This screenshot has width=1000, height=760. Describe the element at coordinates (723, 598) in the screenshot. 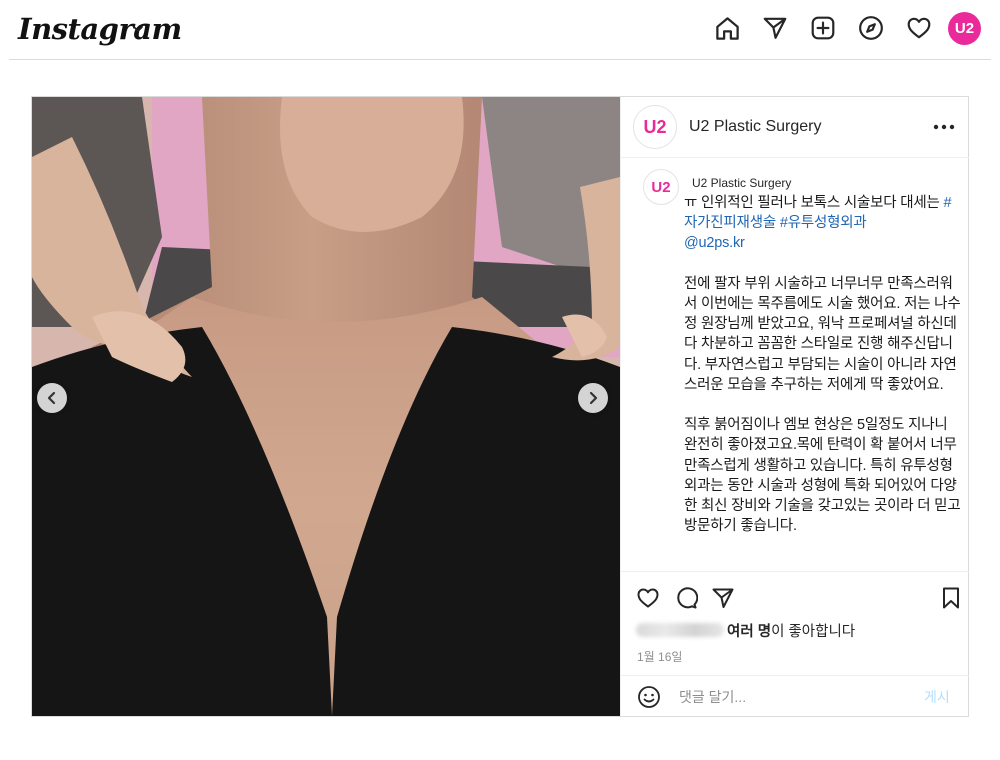

I see `share-icon` at that location.